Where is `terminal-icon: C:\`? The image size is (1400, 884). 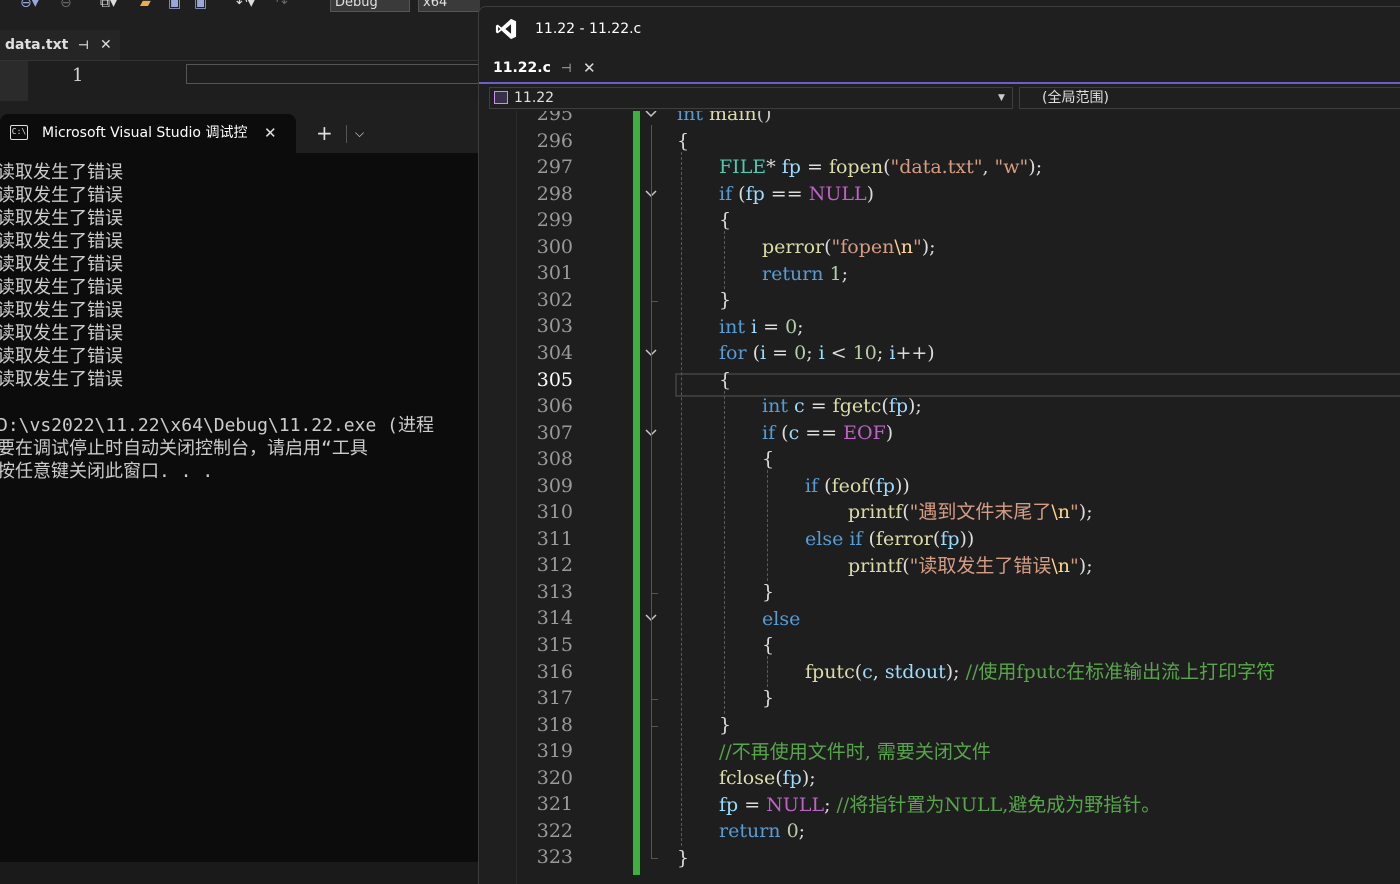 terminal-icon: C:\ is located at coordinates (19, 132).